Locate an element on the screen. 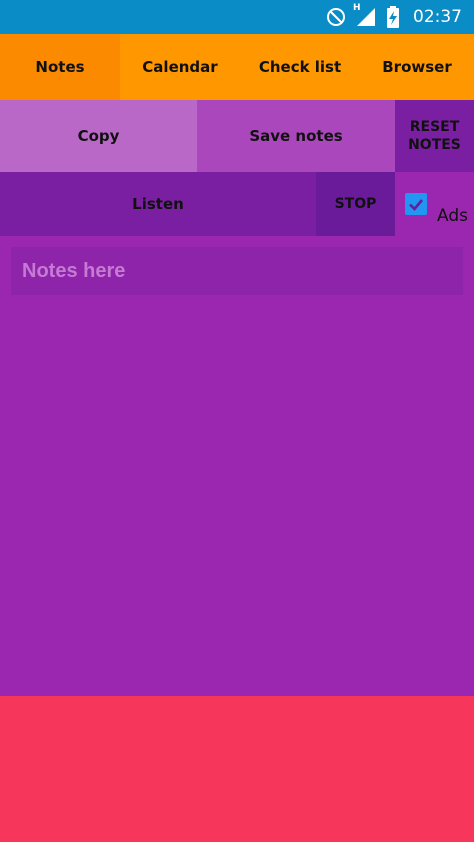  reset-notes-label: RESET NOTES is located at coordinates (434, 136).